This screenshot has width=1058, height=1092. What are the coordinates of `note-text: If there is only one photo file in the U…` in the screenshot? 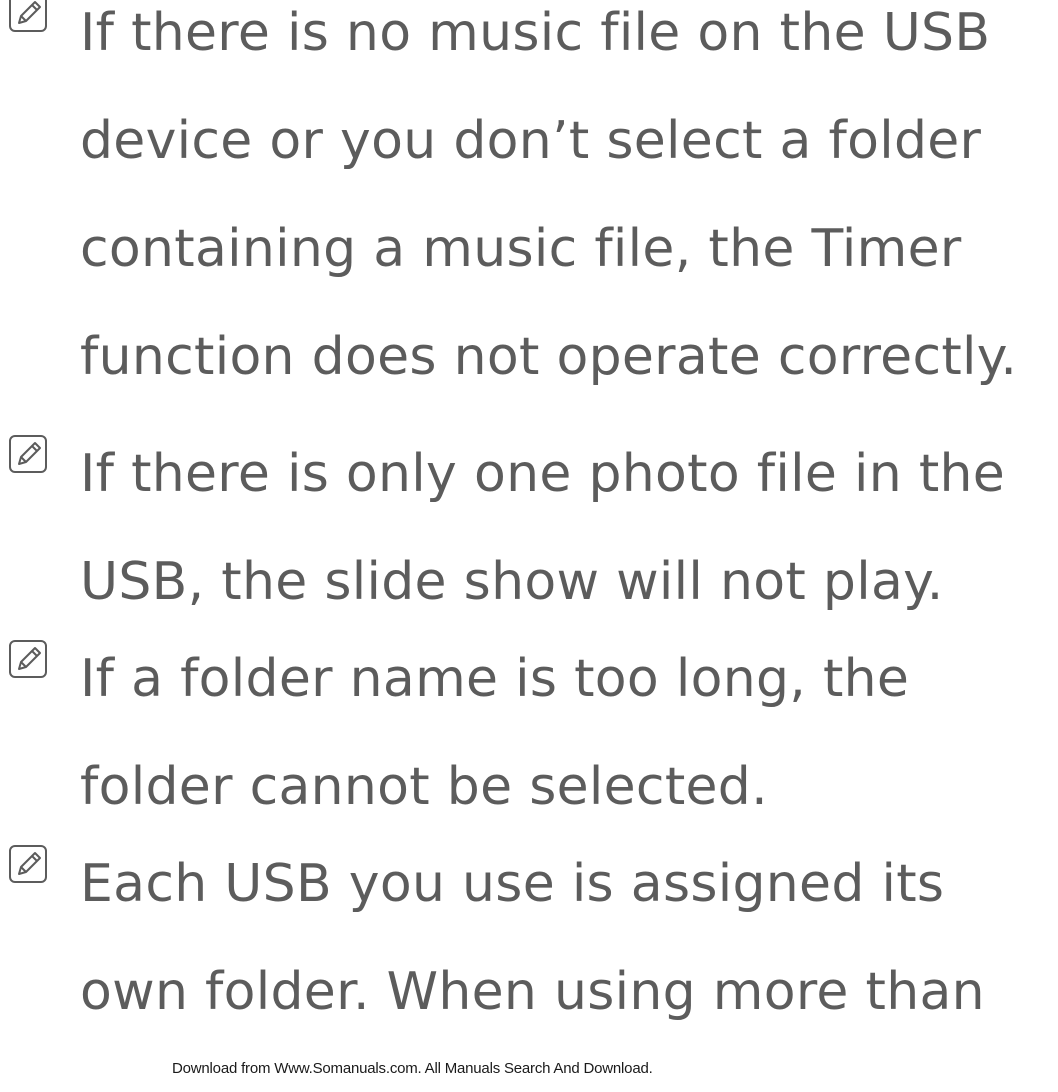 It's located at (543, 528).